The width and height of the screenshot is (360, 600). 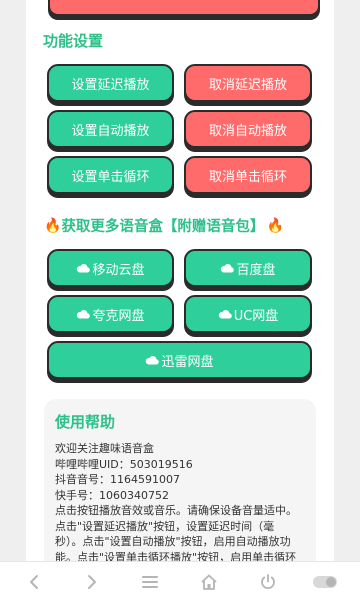 What do you see at coordinates (163, 227) in the screenshot?
I see `promo-text: 获取更多语音盒【附赠语音包】` at bounding box center [163, 227].